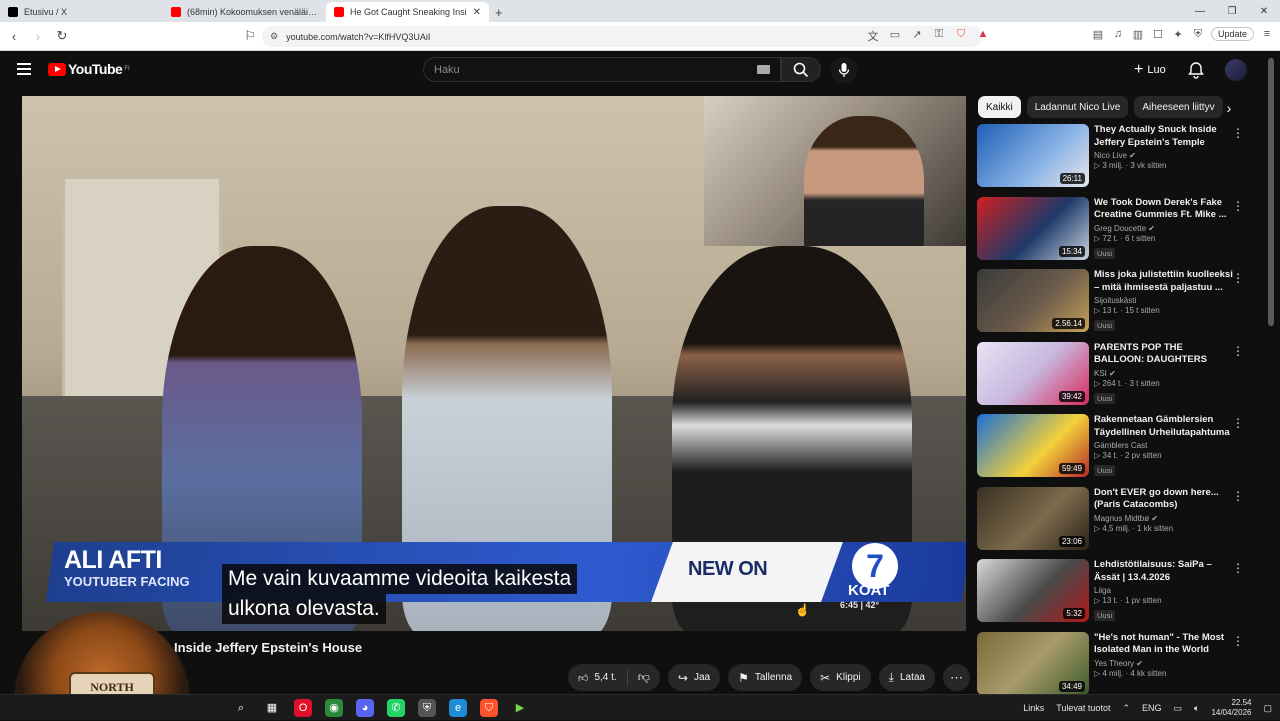 The height and width of the screenshot is (721, 1280). Describe the element at coordinates (38, 36) in the screenshot. I see `forward-icon: ›` at that location.